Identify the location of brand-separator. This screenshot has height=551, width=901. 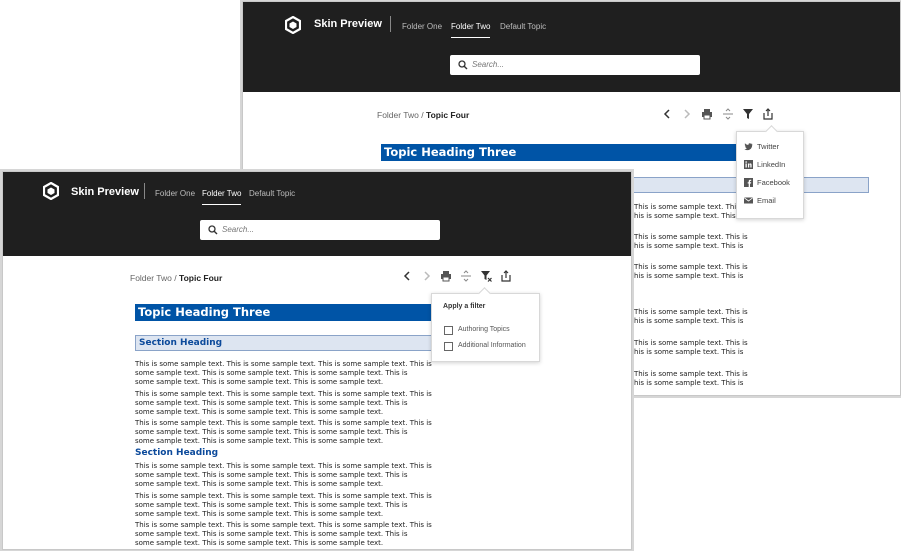
(144, 191).